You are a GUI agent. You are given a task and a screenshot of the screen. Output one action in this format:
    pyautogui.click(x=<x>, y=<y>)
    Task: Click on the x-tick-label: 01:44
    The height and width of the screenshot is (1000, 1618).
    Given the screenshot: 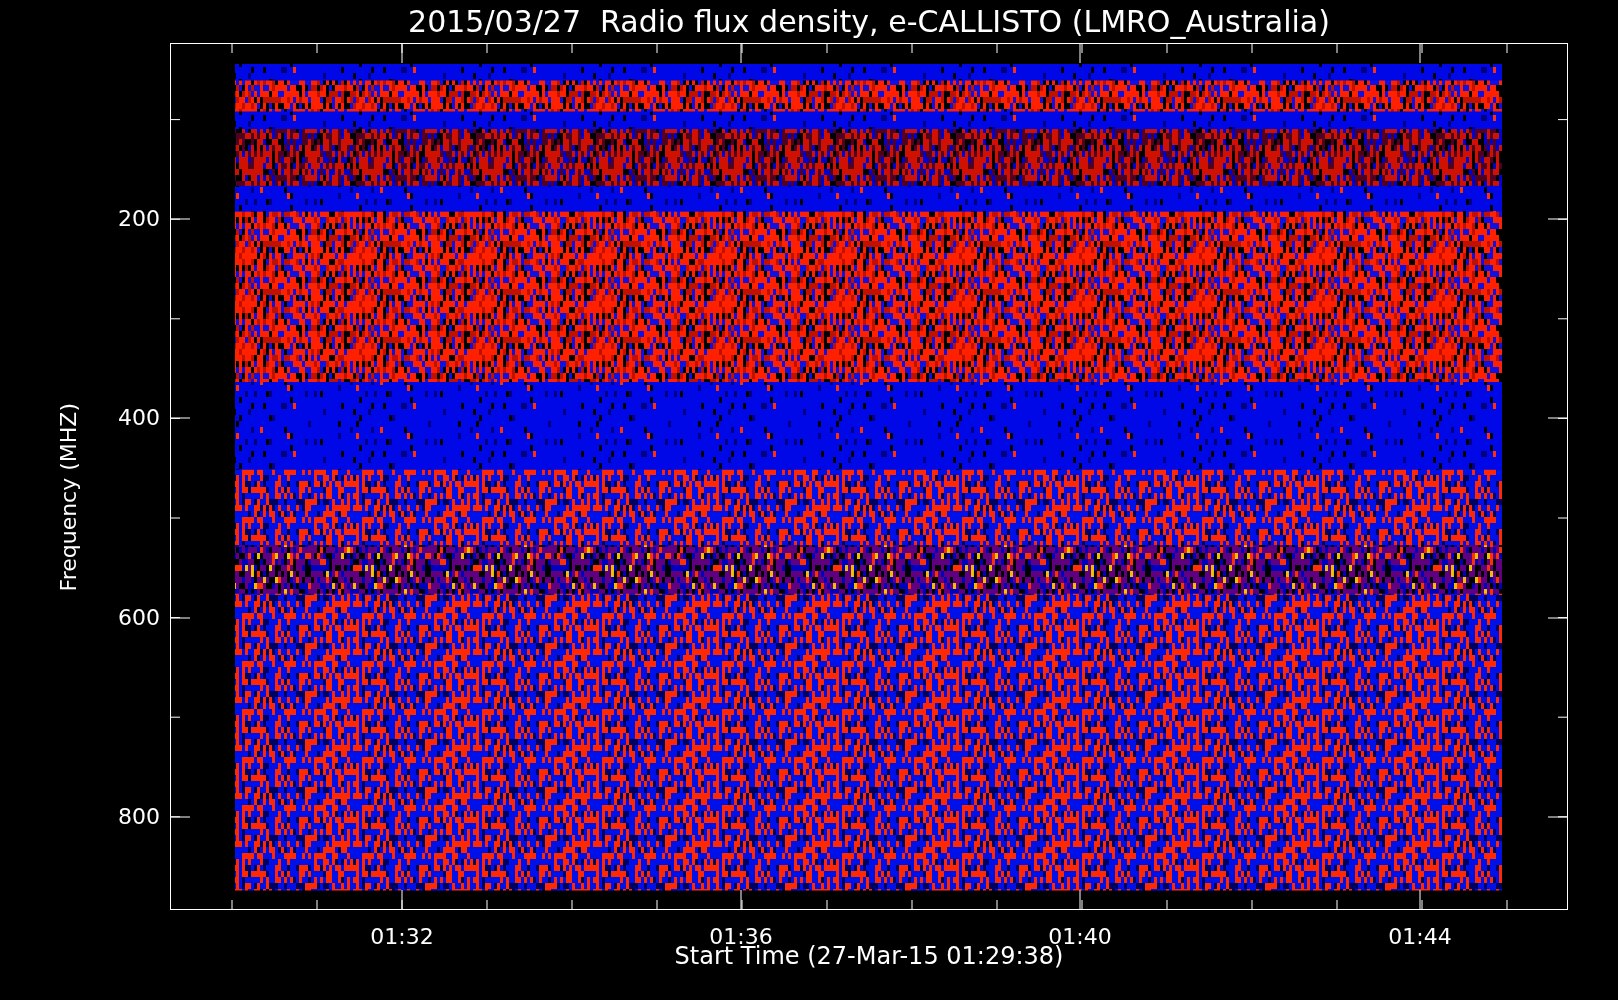 What is the action you would take?
    pyautogui.click(x=1420, y=937)
    